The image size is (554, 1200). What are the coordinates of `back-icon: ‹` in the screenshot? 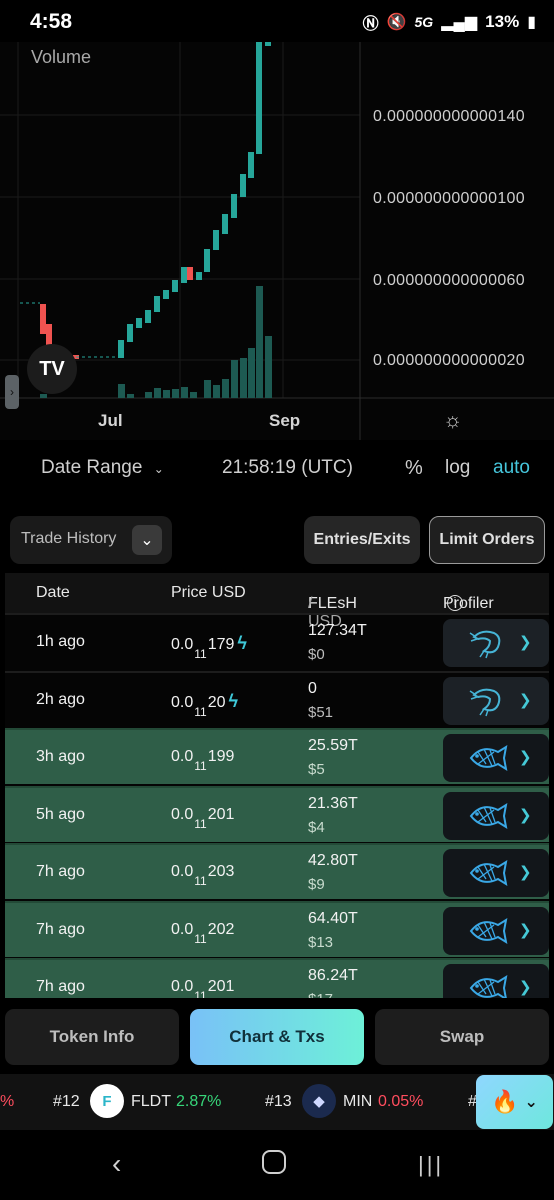 It's located at (116, 1164).